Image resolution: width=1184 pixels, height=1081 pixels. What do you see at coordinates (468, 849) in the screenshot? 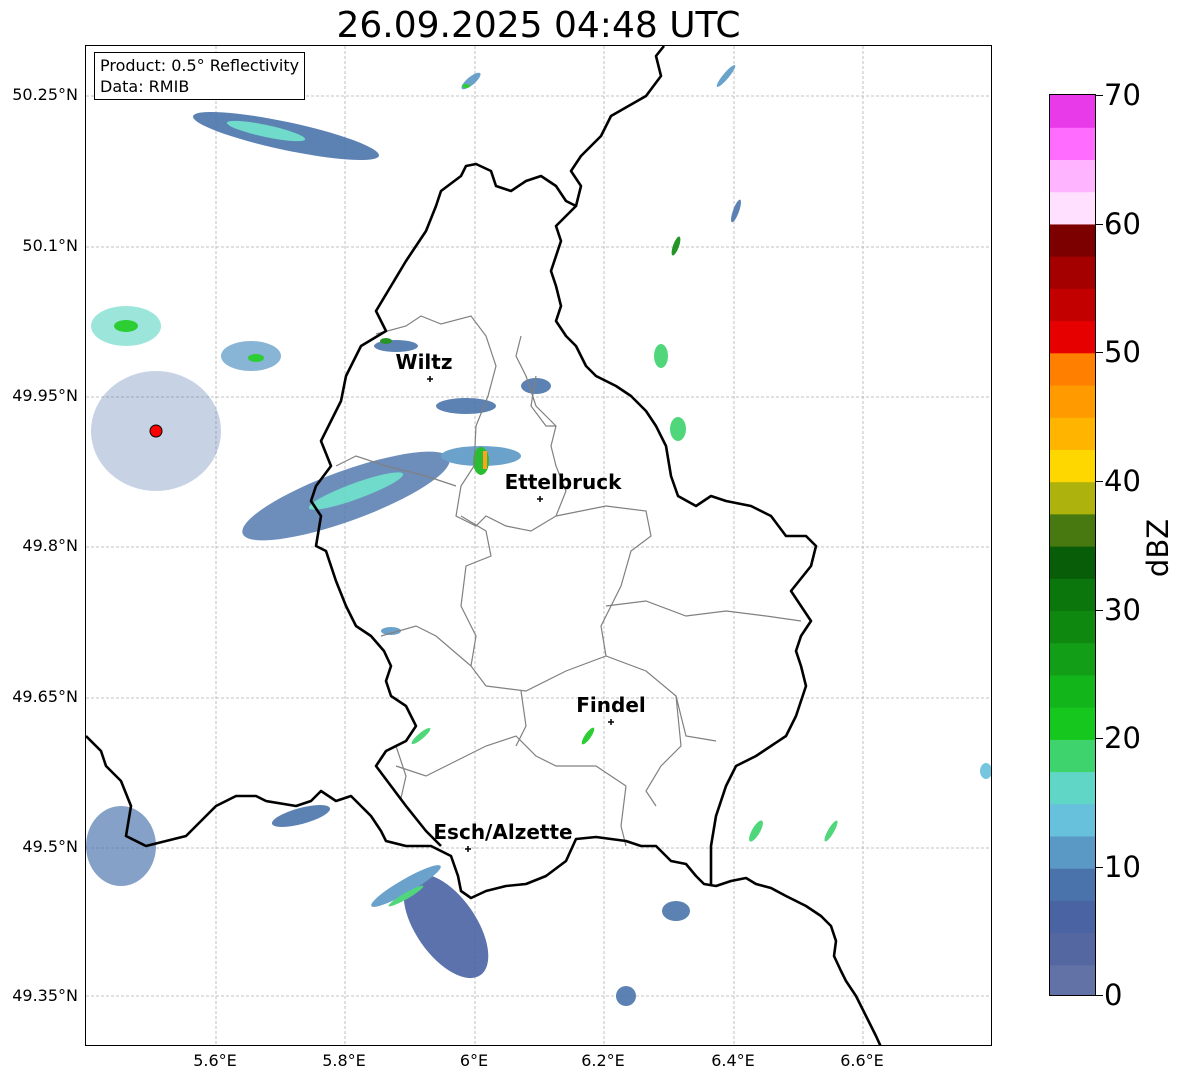
I see `city-marker-esch` at bounding box center [468, 849].